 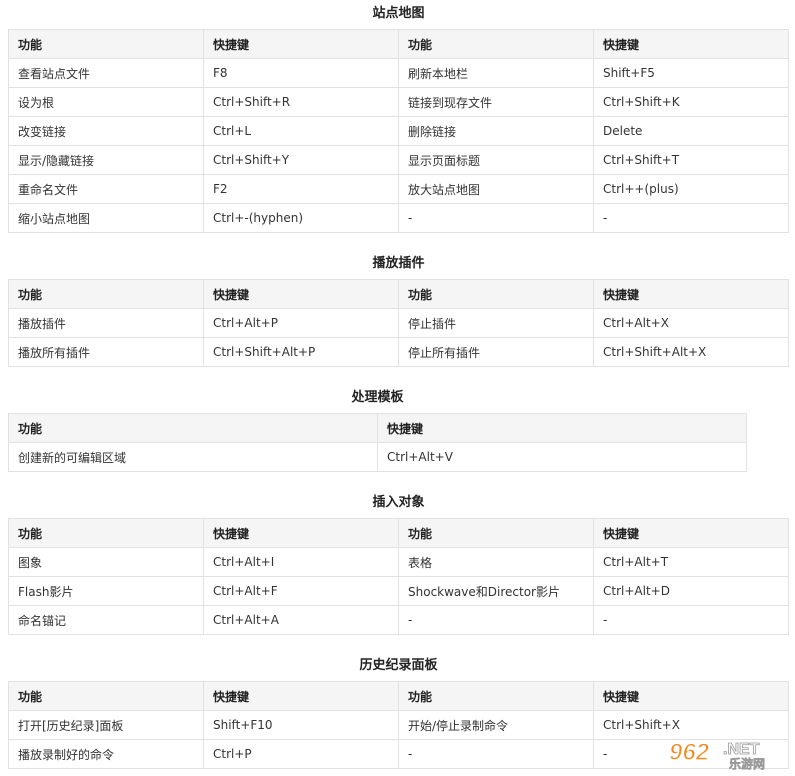 I want to click on table-cell: Ctrl+Alt+T, so click(x=691, y=562).